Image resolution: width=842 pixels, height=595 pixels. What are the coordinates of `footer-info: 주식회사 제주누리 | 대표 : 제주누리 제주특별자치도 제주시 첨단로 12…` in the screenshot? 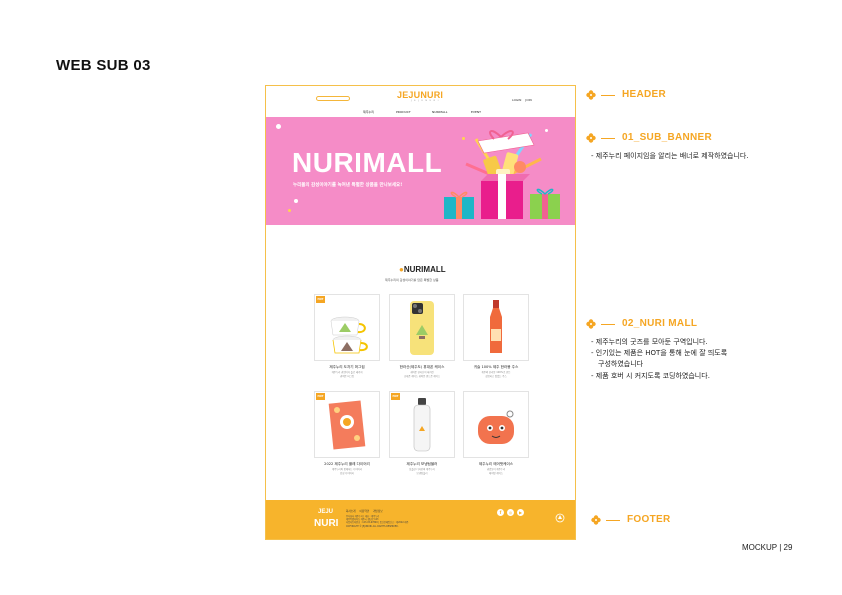 It's located at (377, 521).